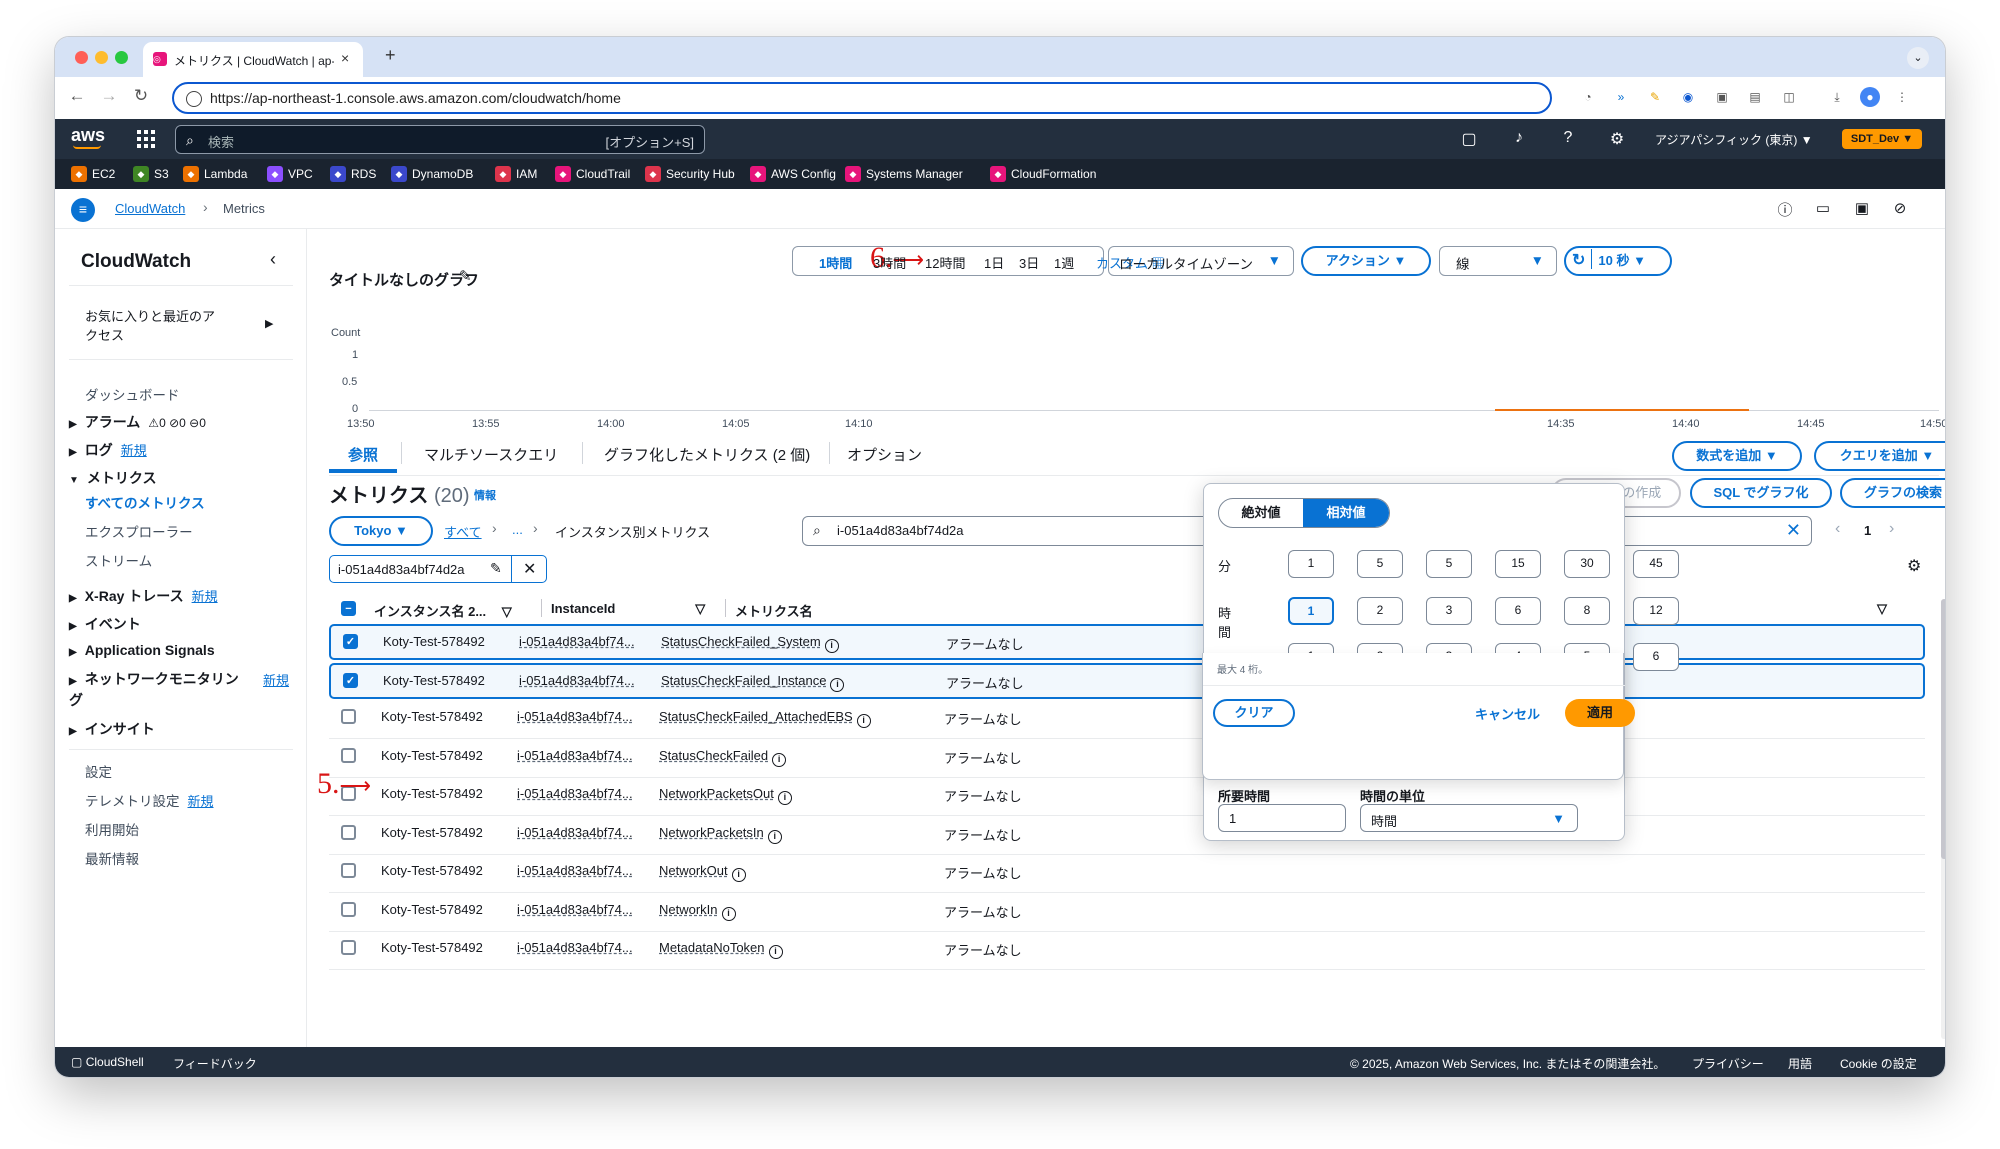  Describe the element at coordinates (945, 262) in the screenshot. I see `time-12h: 12時間` at that location.